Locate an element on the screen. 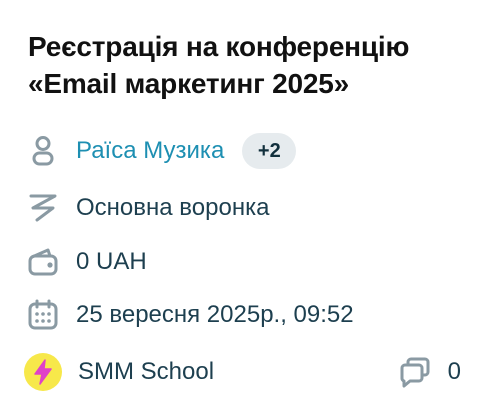  amount-row: 0 UAH is located at coordinates (86, 262).